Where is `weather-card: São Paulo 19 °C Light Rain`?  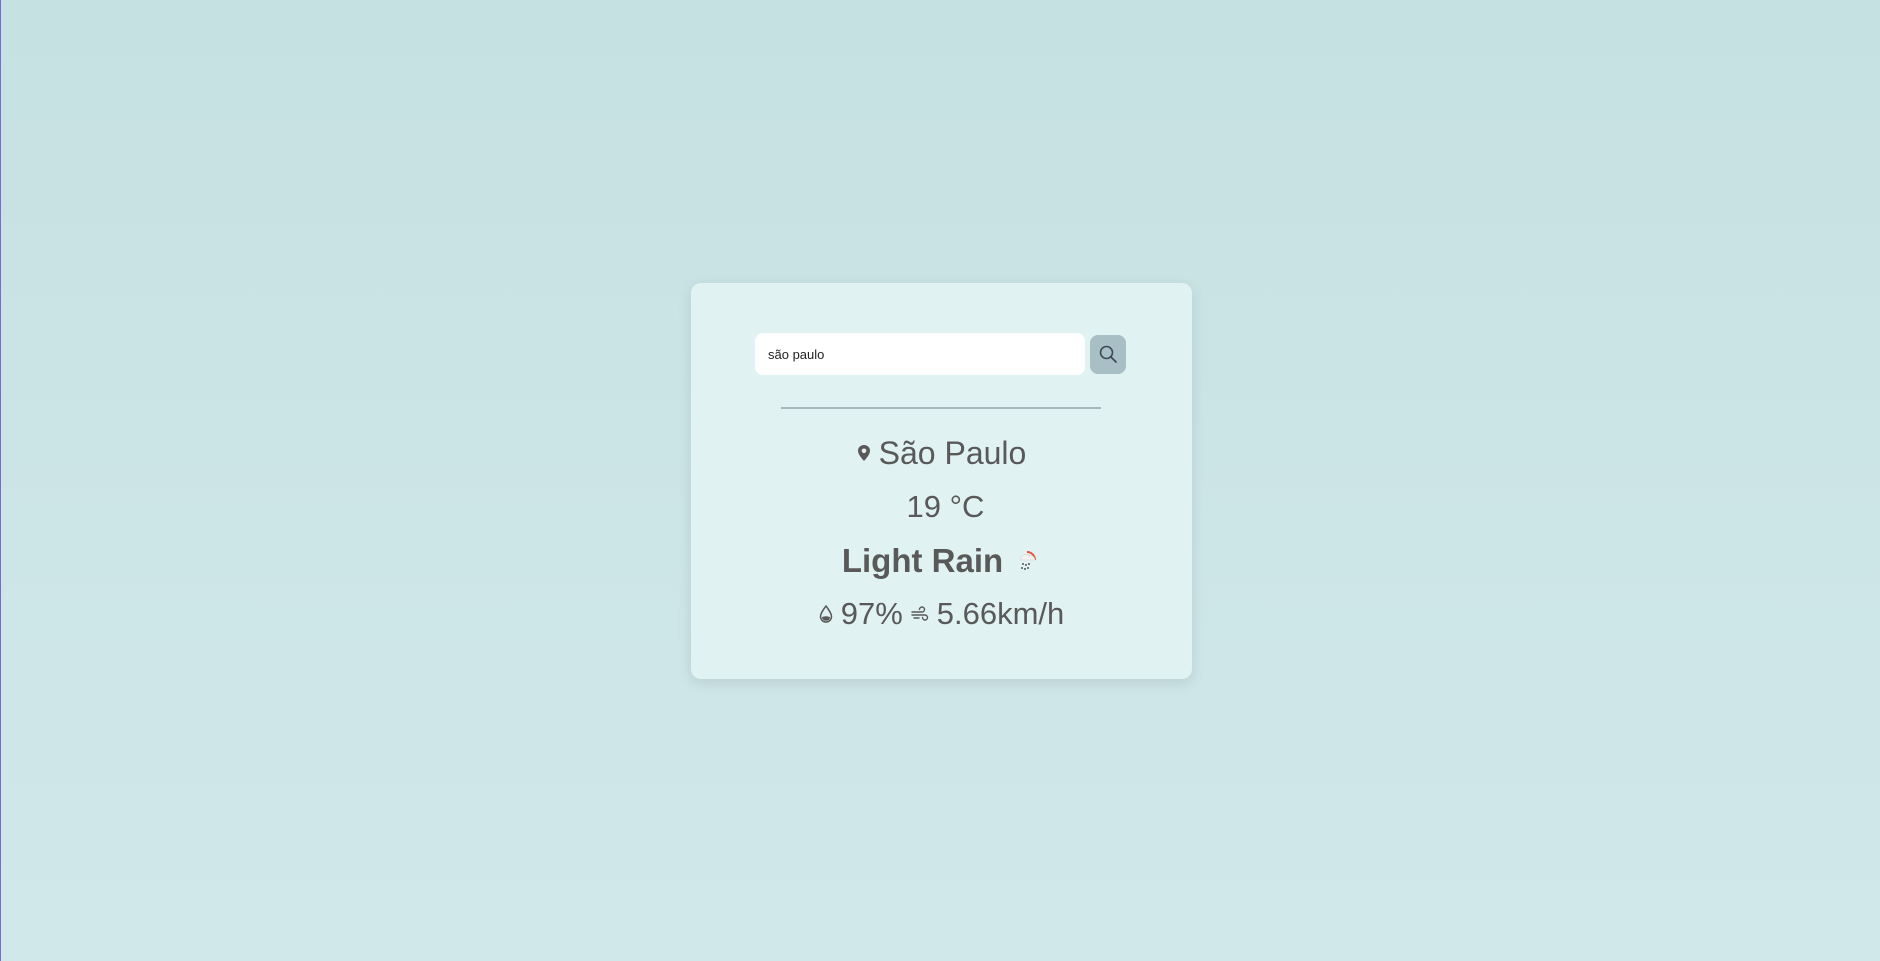
weather-card: São Paulo 19 °C Light Rain is located at coordinates (941, 481).